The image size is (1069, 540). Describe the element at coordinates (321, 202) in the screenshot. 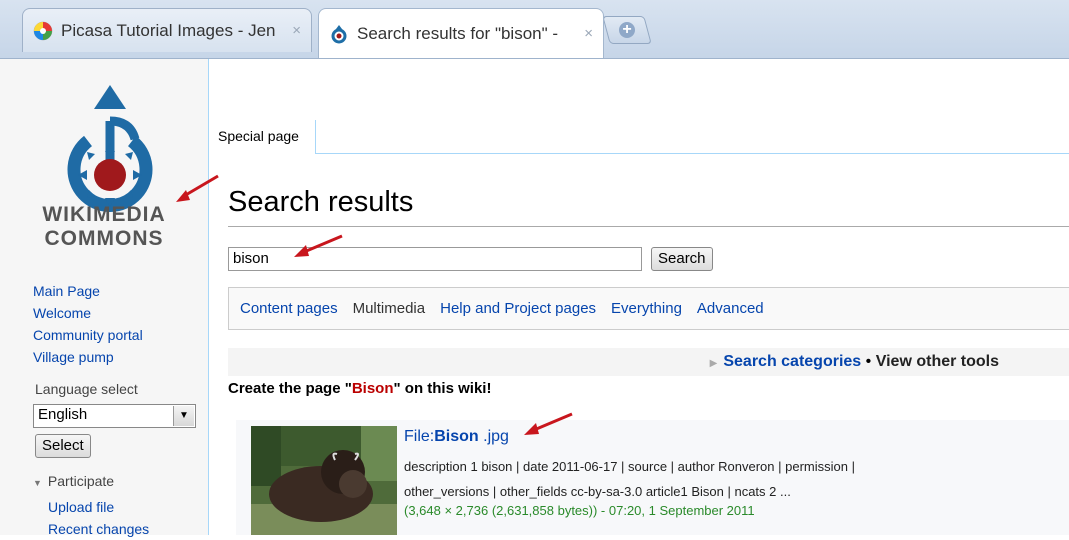

I see `page-title: Search results` at that location.